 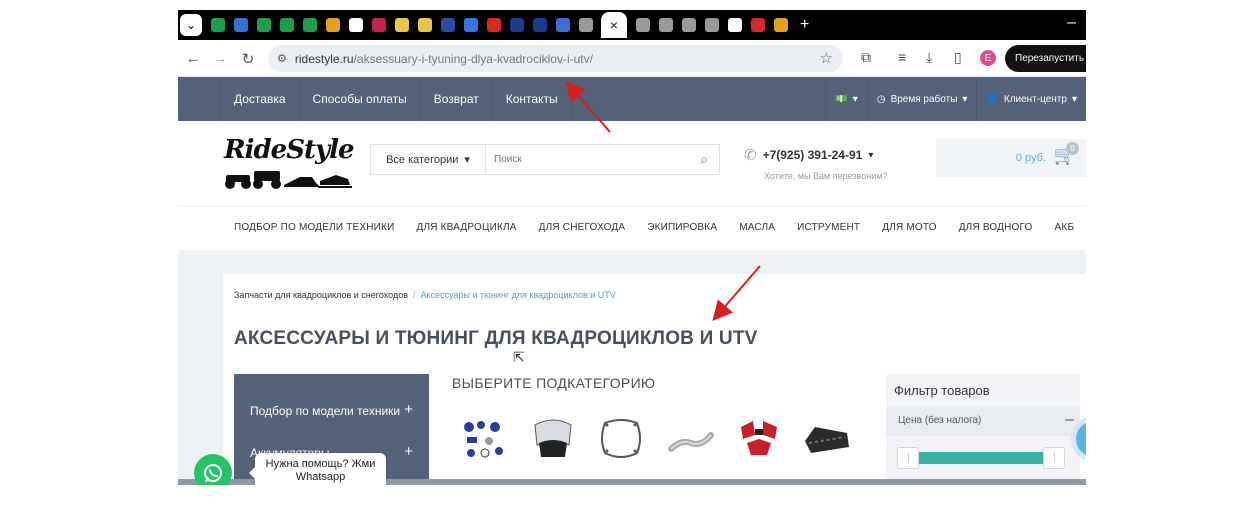 What do you see at coordinates (1031, 99) in the screenshot?
I see `client-center-dropdown: 👤 Клиент-центр ▾` at bounding box center [1031, 99].